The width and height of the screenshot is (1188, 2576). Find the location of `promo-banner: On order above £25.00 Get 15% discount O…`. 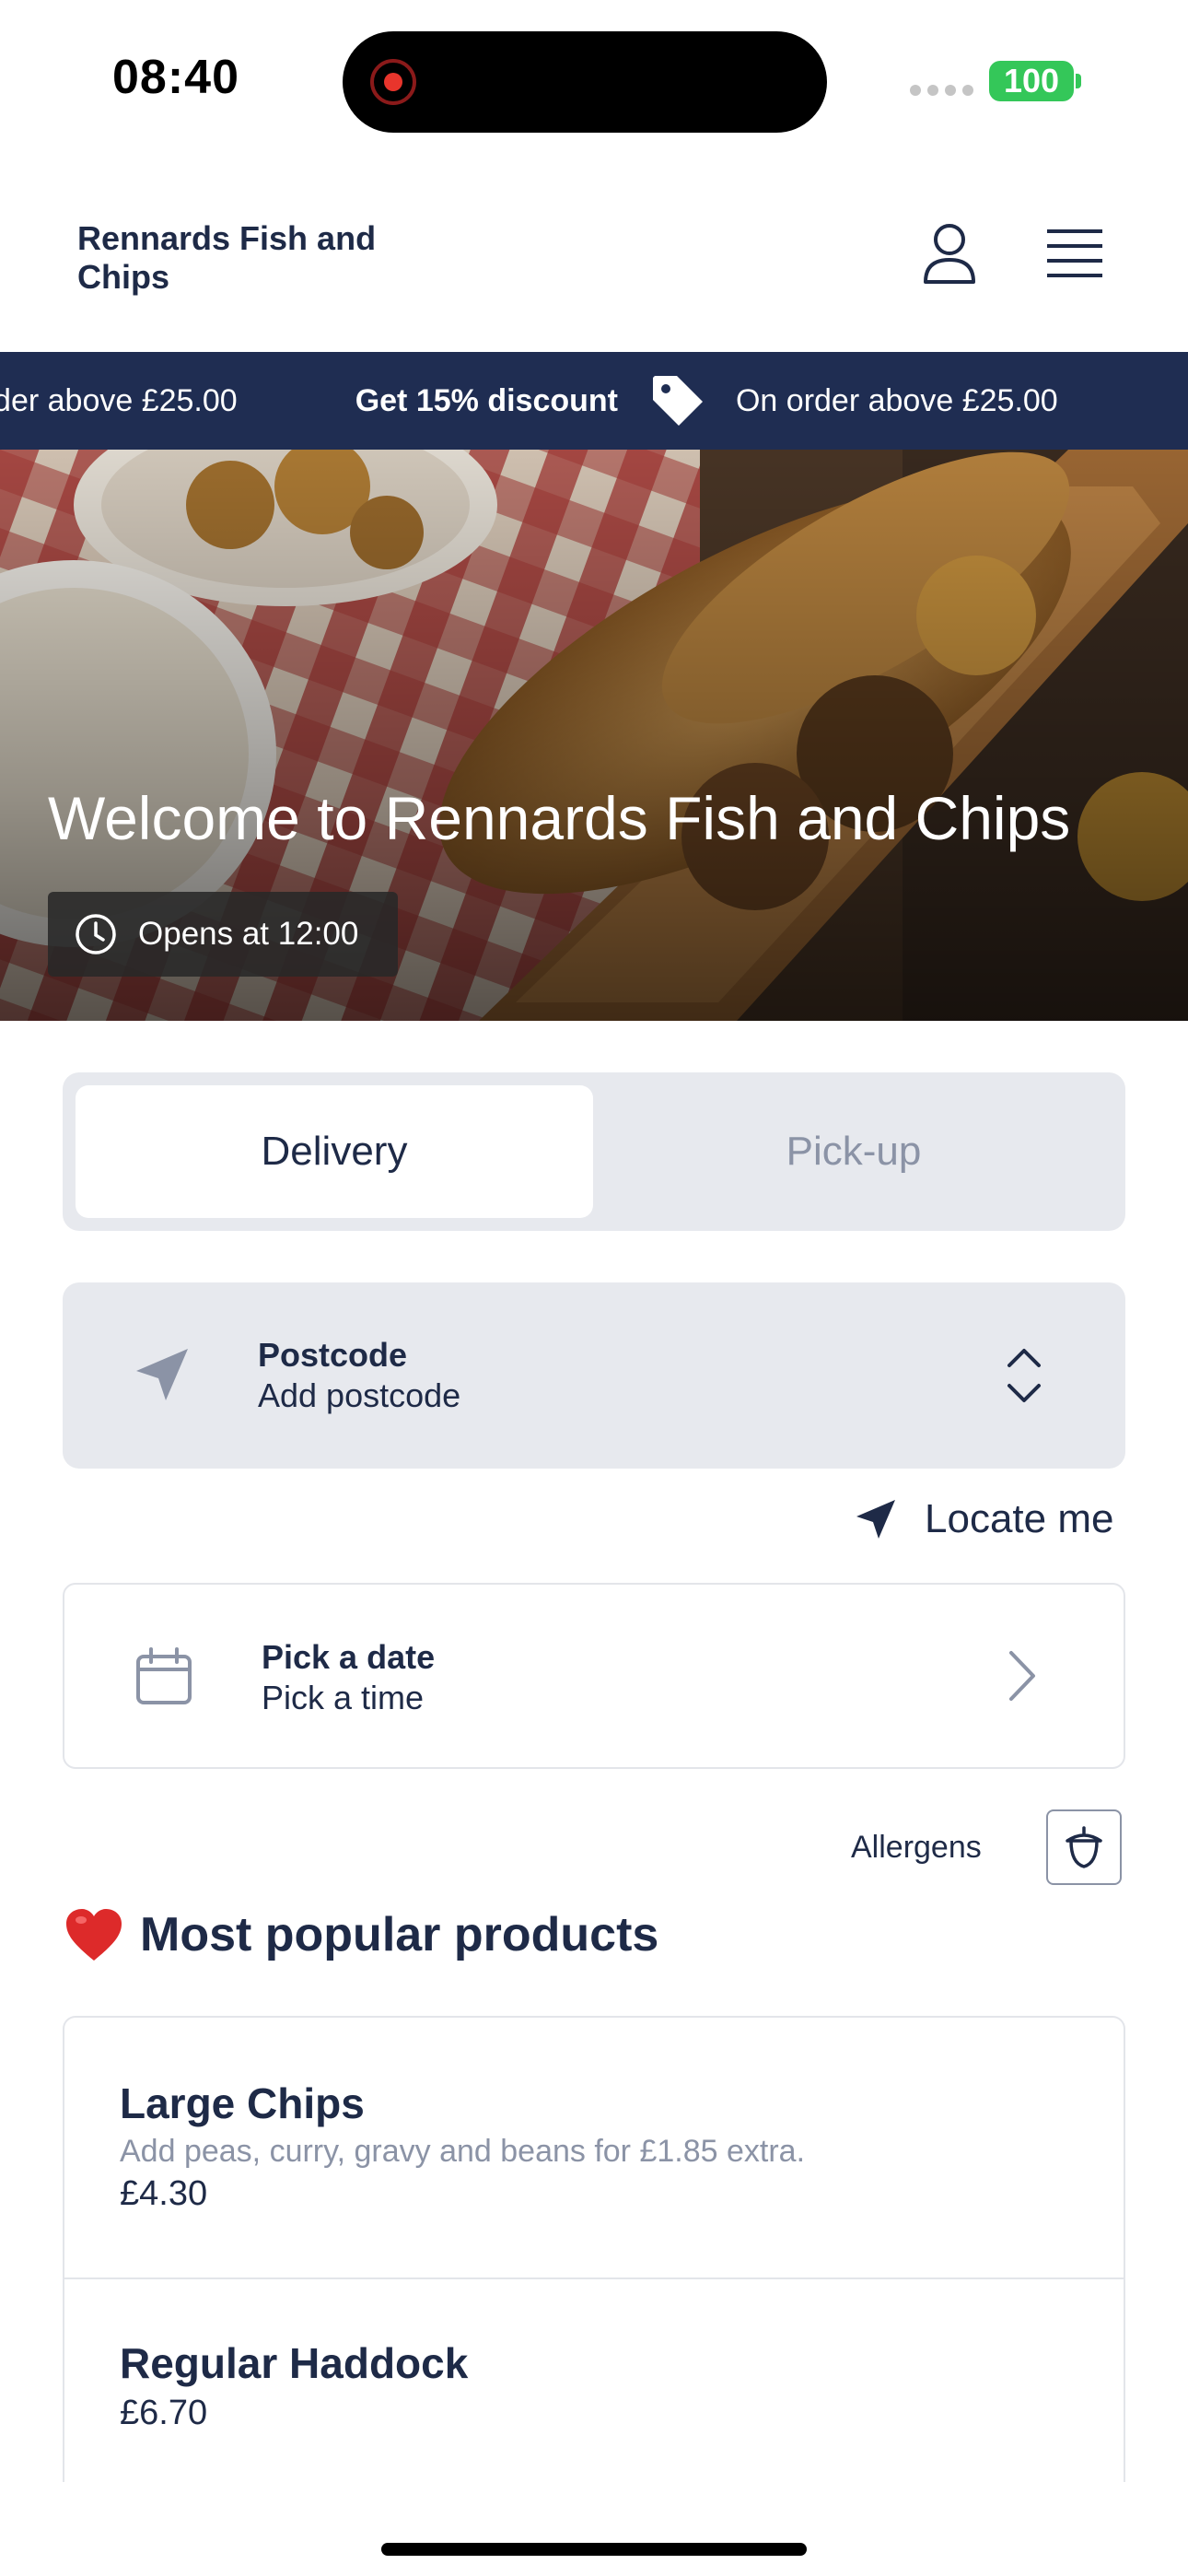

promo-banner: On order above £25.00 Get 15% discount O… is located at coordinates (594, 401).